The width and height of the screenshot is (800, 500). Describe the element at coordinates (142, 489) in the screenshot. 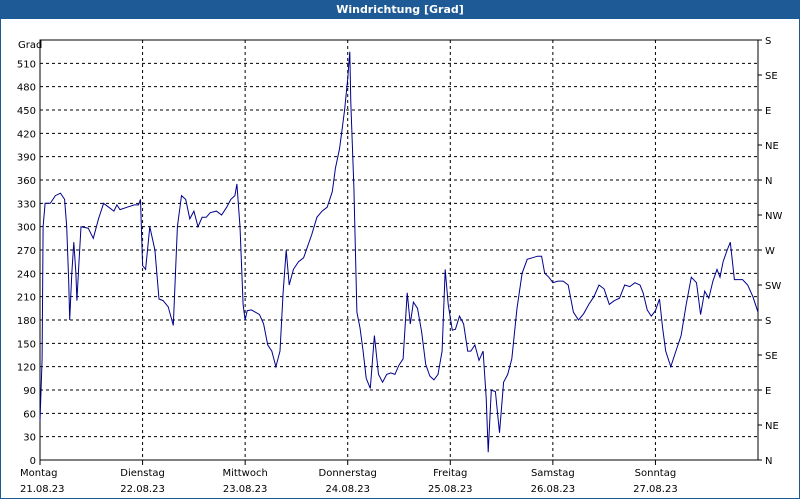

I see `x-tick-date: 22.08.23` at that location.